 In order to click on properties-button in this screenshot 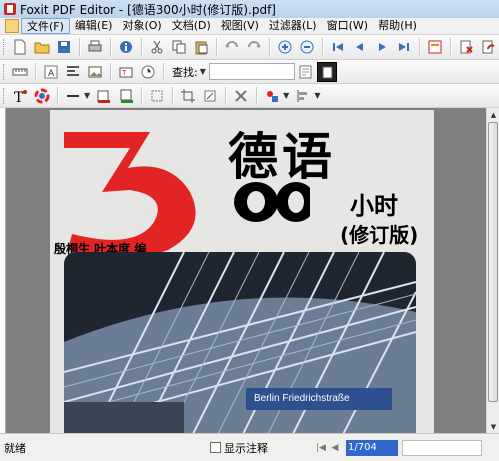, I will do `click(126, 47)`.